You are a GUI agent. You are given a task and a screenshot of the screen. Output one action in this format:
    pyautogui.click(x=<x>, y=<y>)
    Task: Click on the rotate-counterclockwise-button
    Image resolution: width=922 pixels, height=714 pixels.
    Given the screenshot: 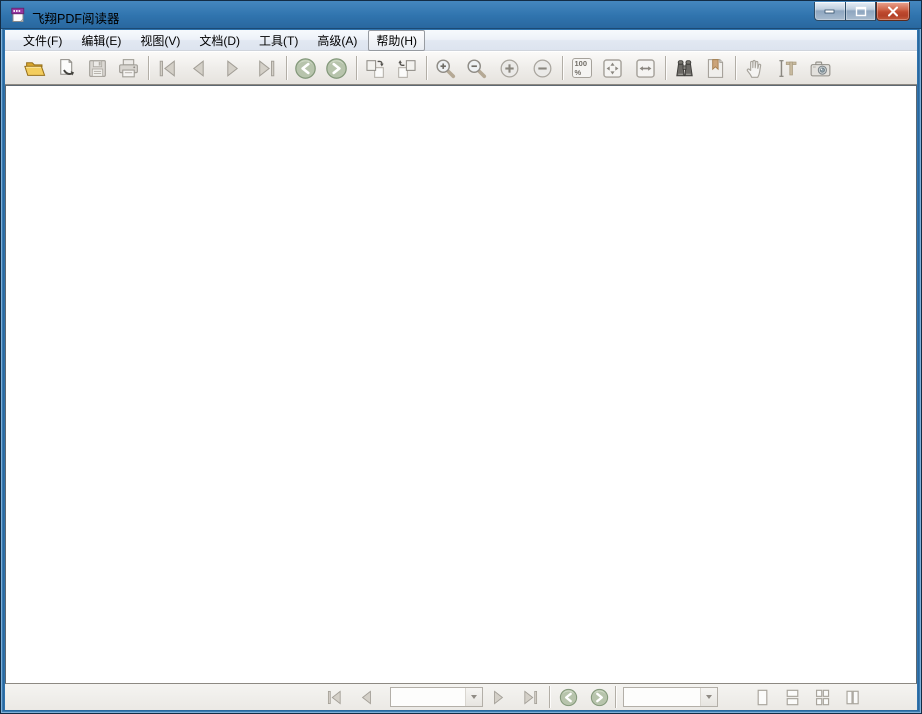 What is the action you would take?
    pyautogui.click(x=406, y=68)
    